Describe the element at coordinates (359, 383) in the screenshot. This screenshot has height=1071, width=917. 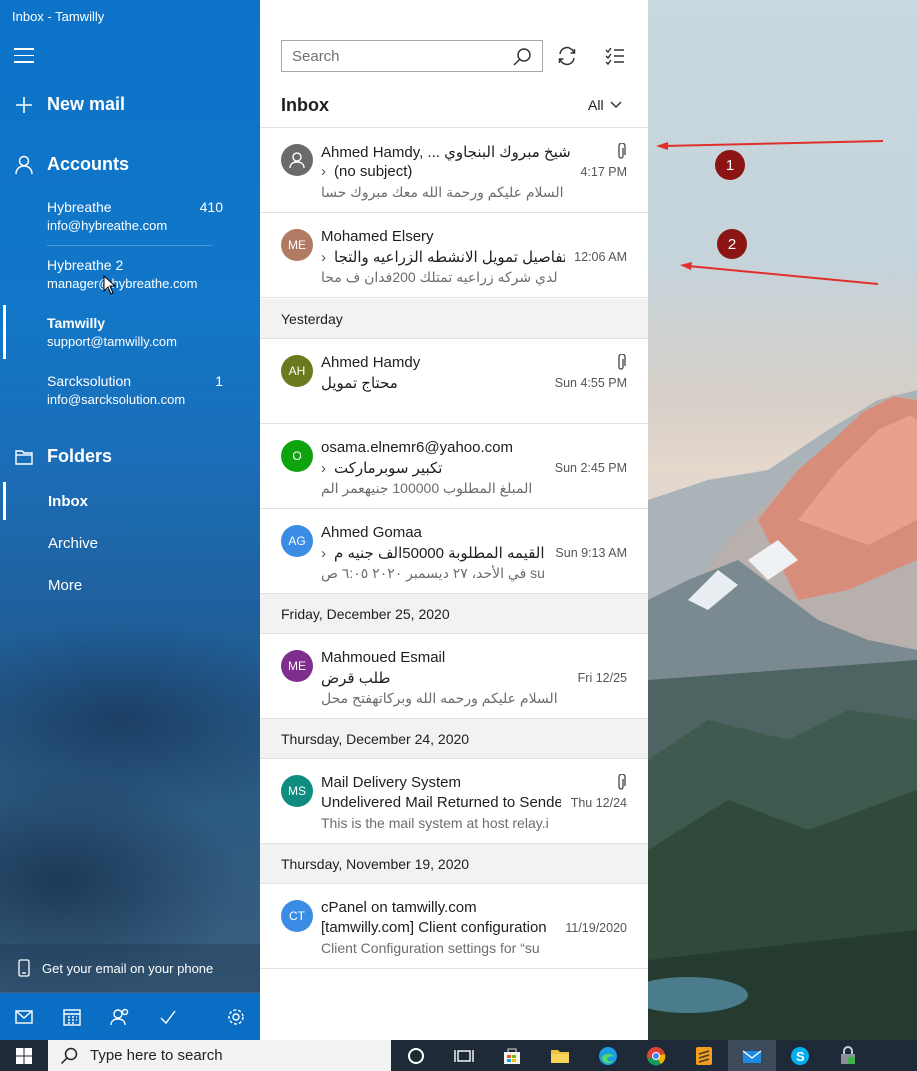
I see `message-subject: محتاج تمويل` at that location.